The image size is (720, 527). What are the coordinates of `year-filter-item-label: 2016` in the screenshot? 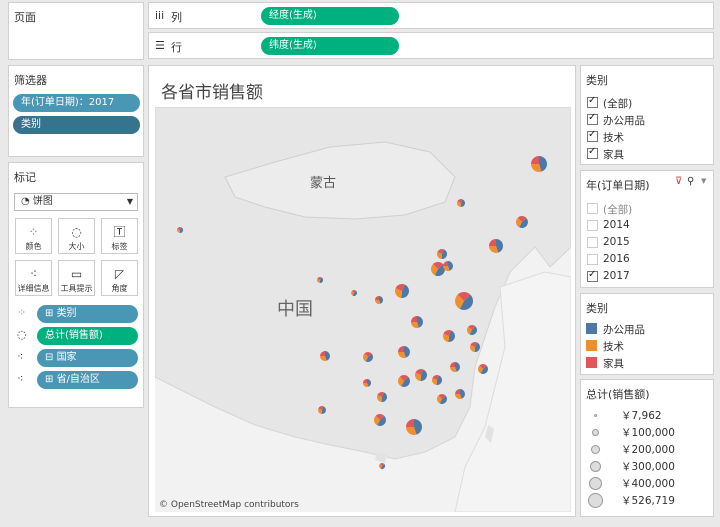 It's located at (616, 259).